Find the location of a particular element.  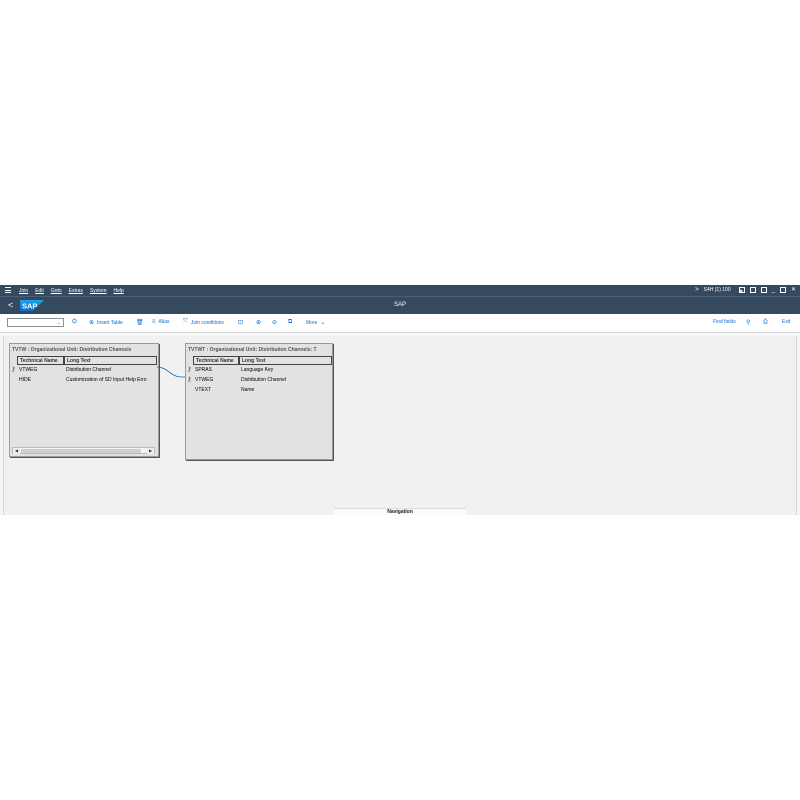

join-conditions-label: Join conditions is located at coordinates (207, 322).